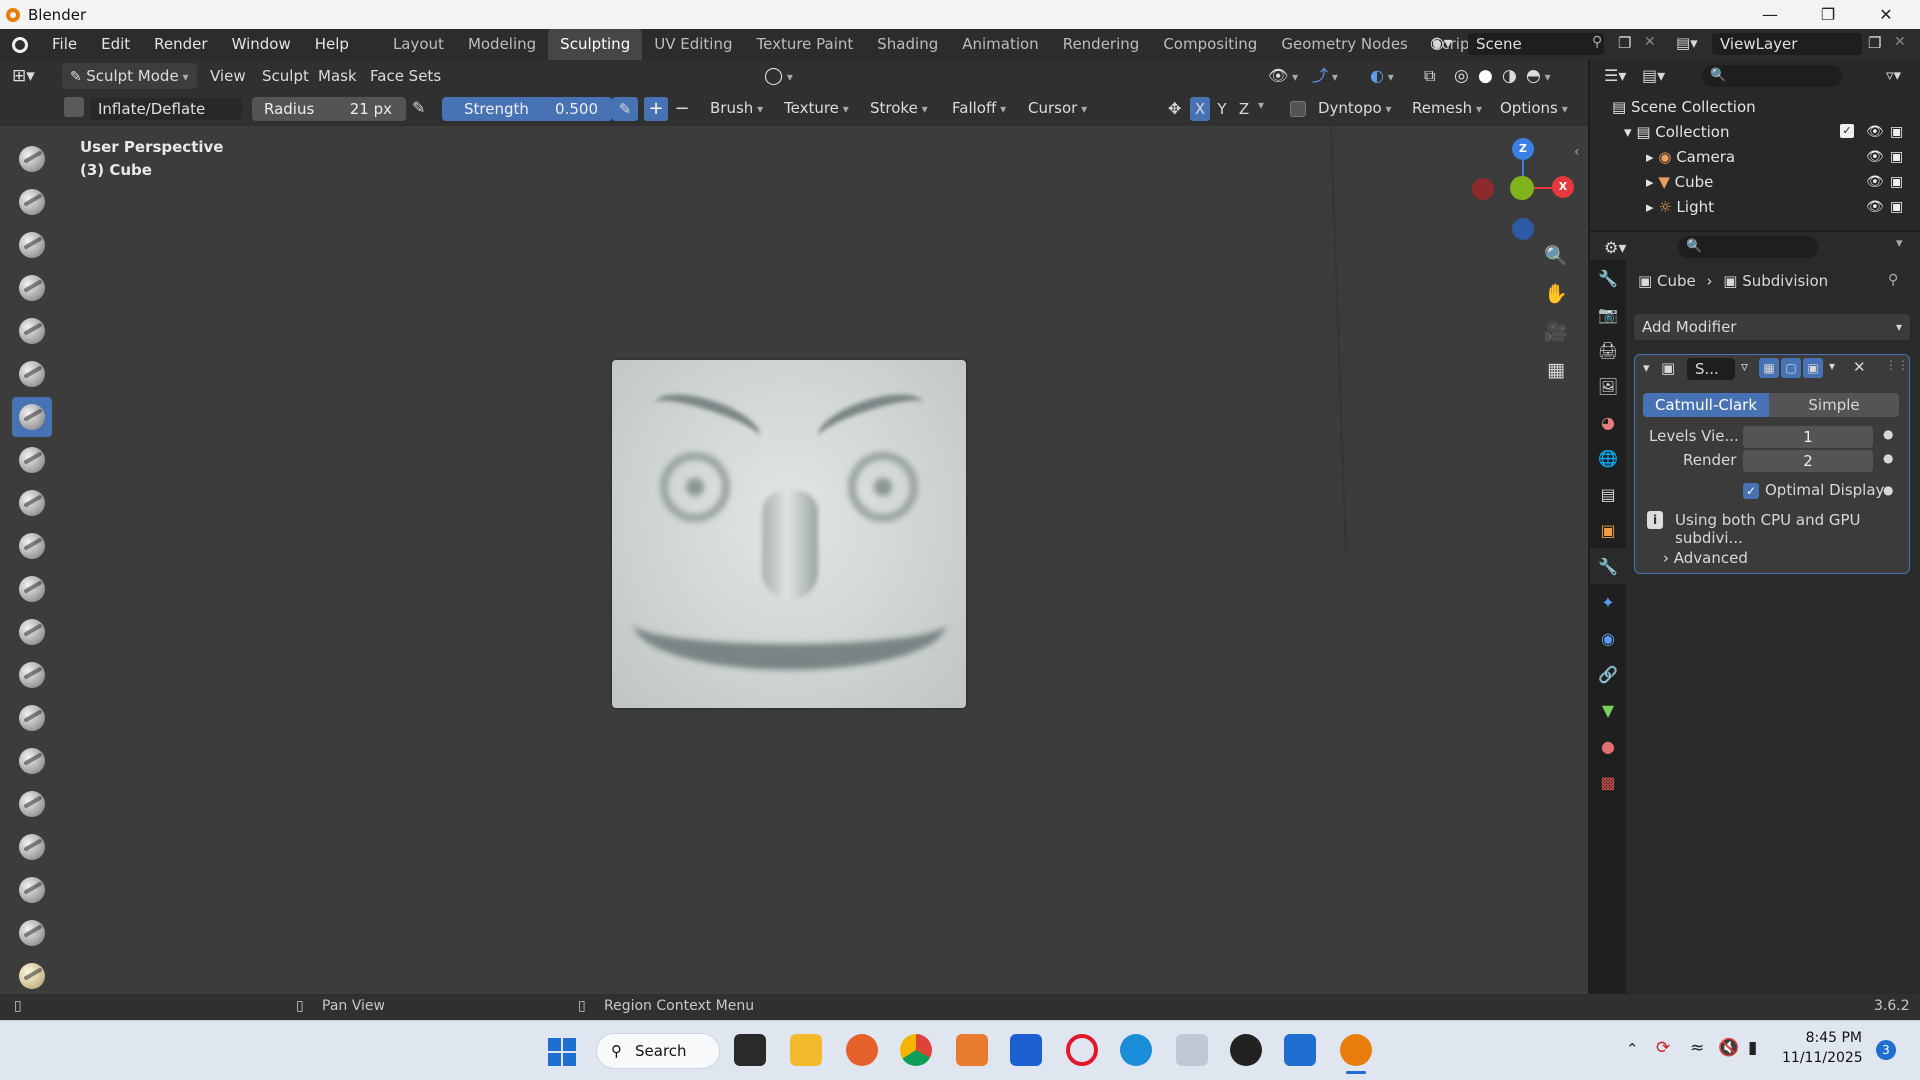 Image resolution: width=1920 pixels, height=1080 pixels. I want to click on modifier-options-chevron-icon: ▾, so click(1832, 366).